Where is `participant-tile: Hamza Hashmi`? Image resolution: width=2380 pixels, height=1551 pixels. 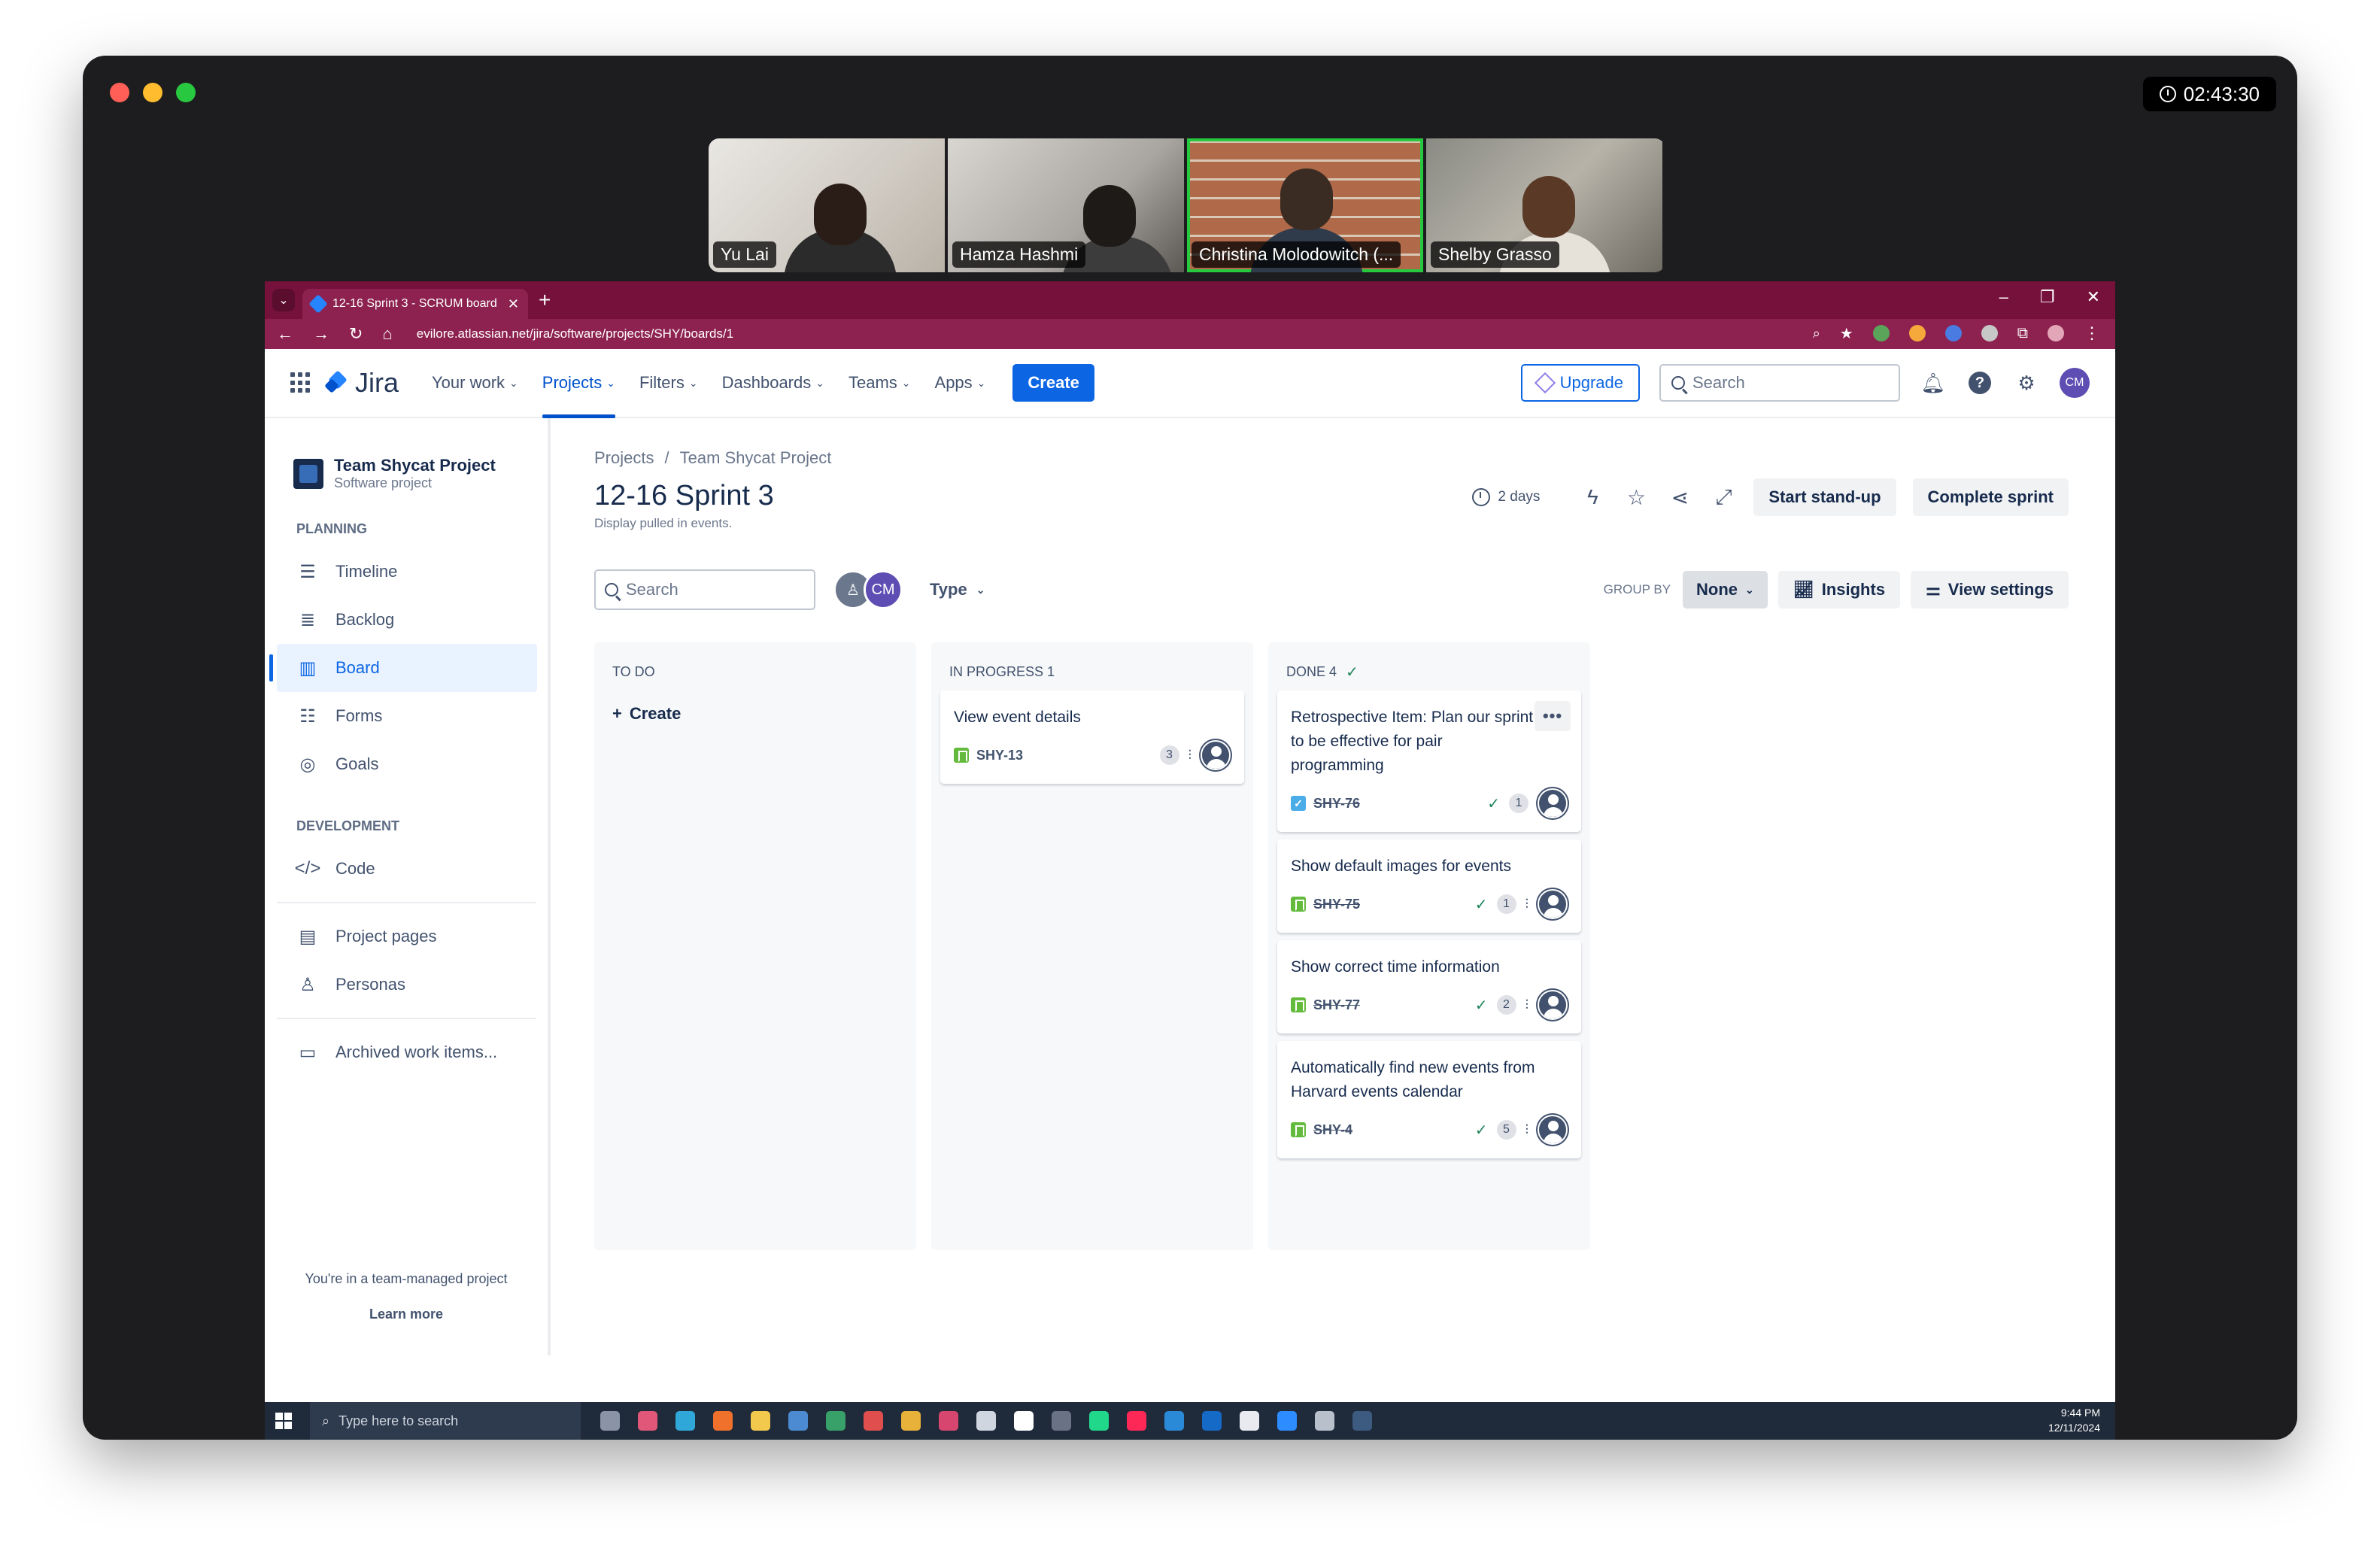 participant-tile: Hamza Hashmi is located at coordinates (1066, 205).